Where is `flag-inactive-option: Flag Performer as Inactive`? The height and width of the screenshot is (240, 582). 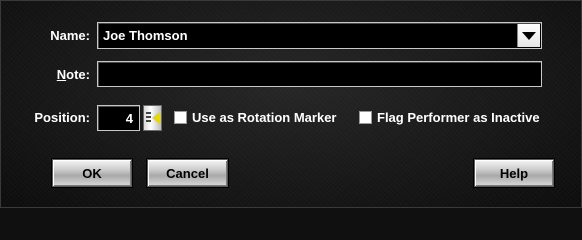
flag-inactive-option: Flag Performer as Inactive is located at coordinates (449, 117).